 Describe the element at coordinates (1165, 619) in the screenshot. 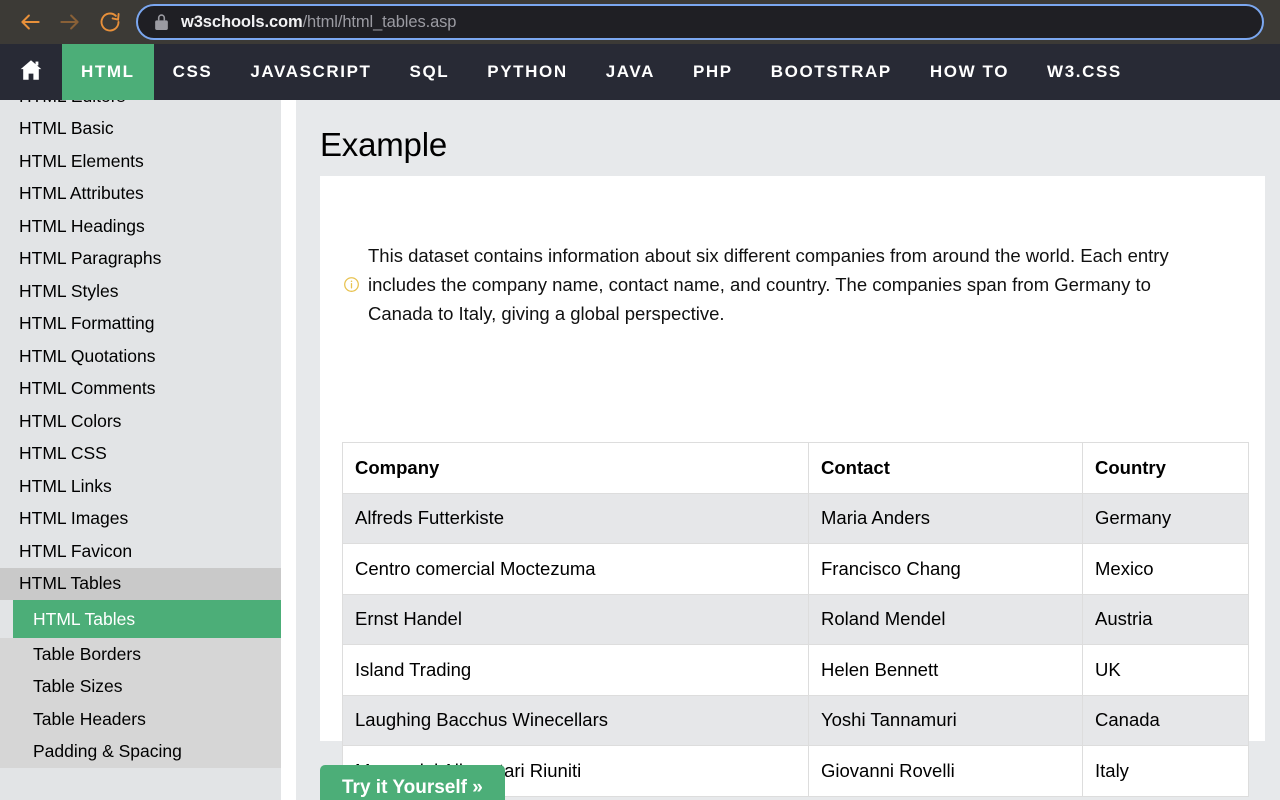

I see `cell-country: Austria` at that location.